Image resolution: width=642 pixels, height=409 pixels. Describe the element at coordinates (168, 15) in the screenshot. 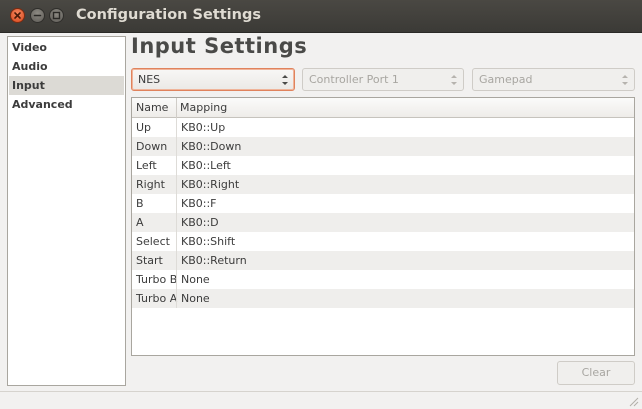

I see `window-title: Configuration Settings` at that location.